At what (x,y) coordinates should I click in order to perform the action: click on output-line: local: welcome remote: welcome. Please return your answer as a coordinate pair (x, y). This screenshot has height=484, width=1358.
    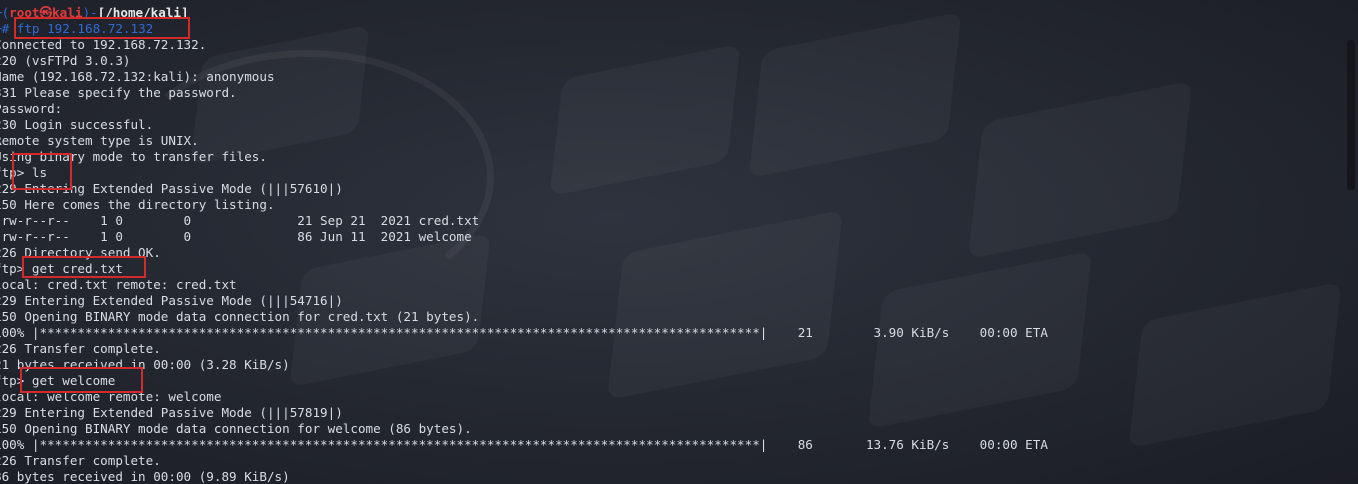
    Looking at the image, I should click on (111, 396).